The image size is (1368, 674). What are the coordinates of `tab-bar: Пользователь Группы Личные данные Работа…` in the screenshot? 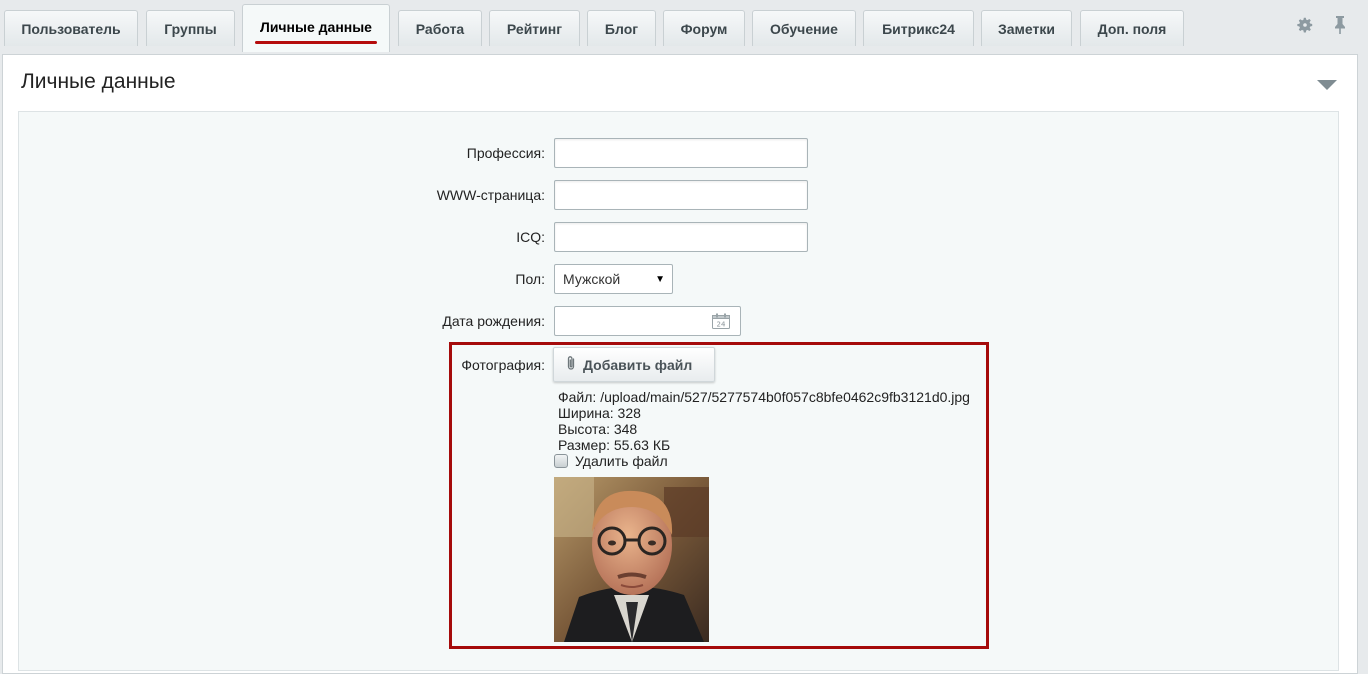 It's located at (684, 26).